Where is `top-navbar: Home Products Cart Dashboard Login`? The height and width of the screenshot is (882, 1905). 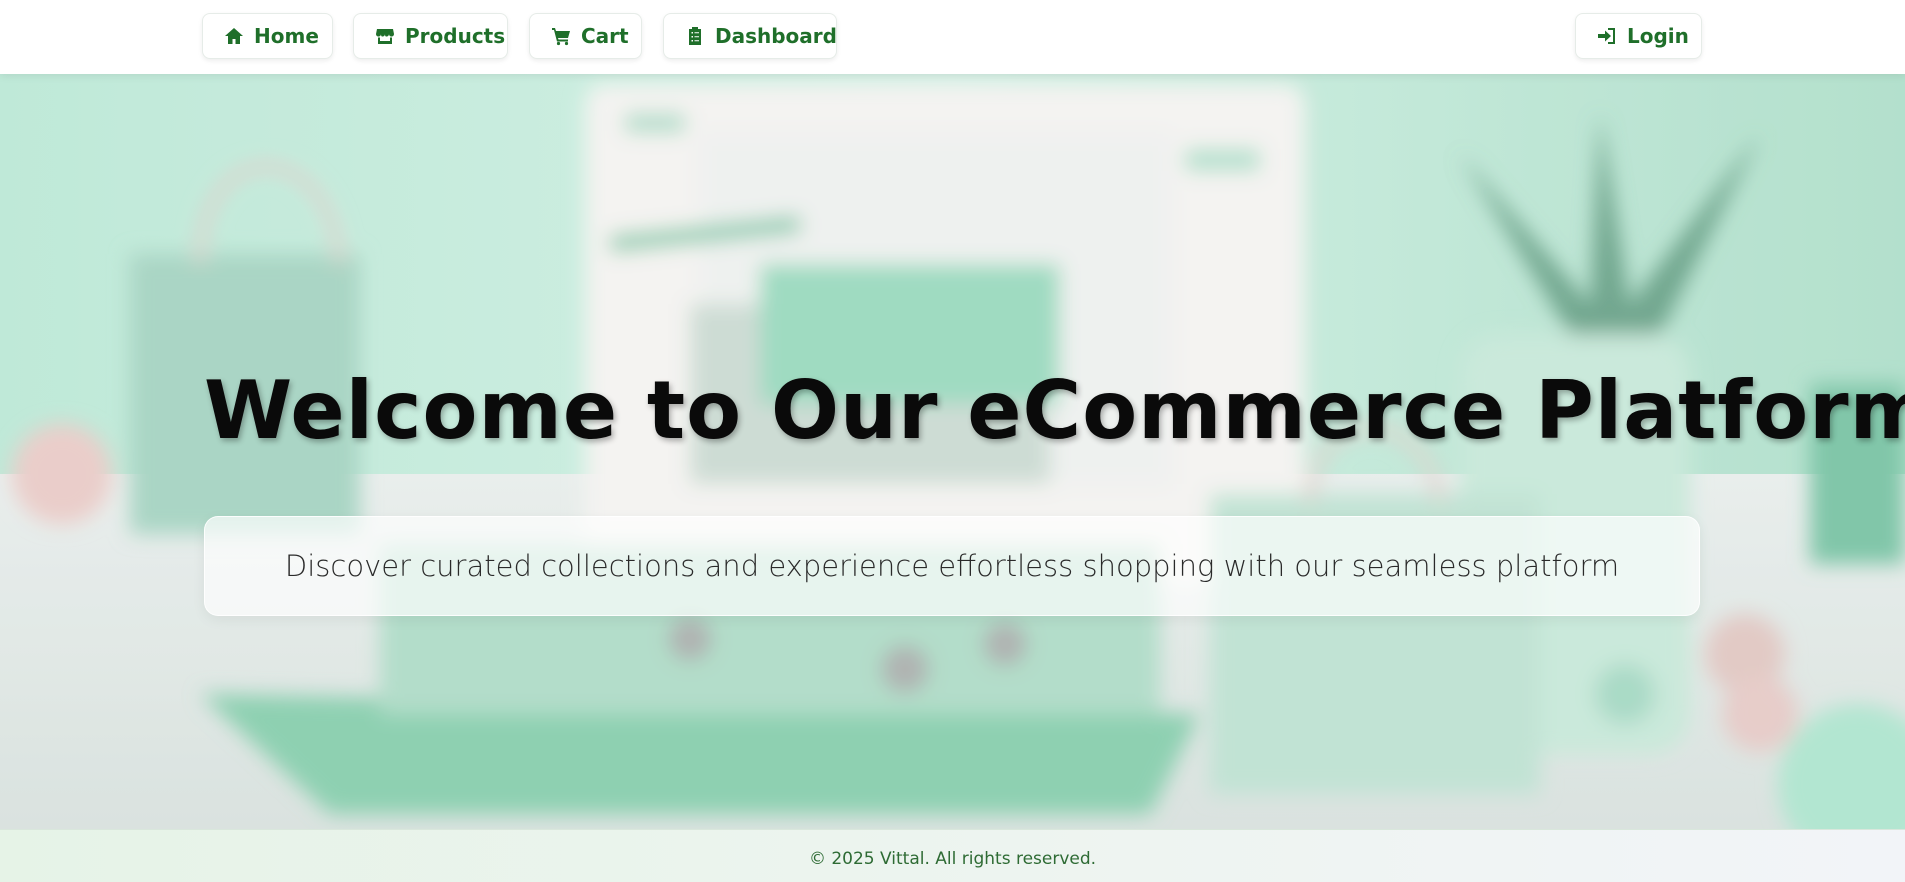 top-navbar: Home Products Cart Dashboard Login is located at coordinates (952, 37).